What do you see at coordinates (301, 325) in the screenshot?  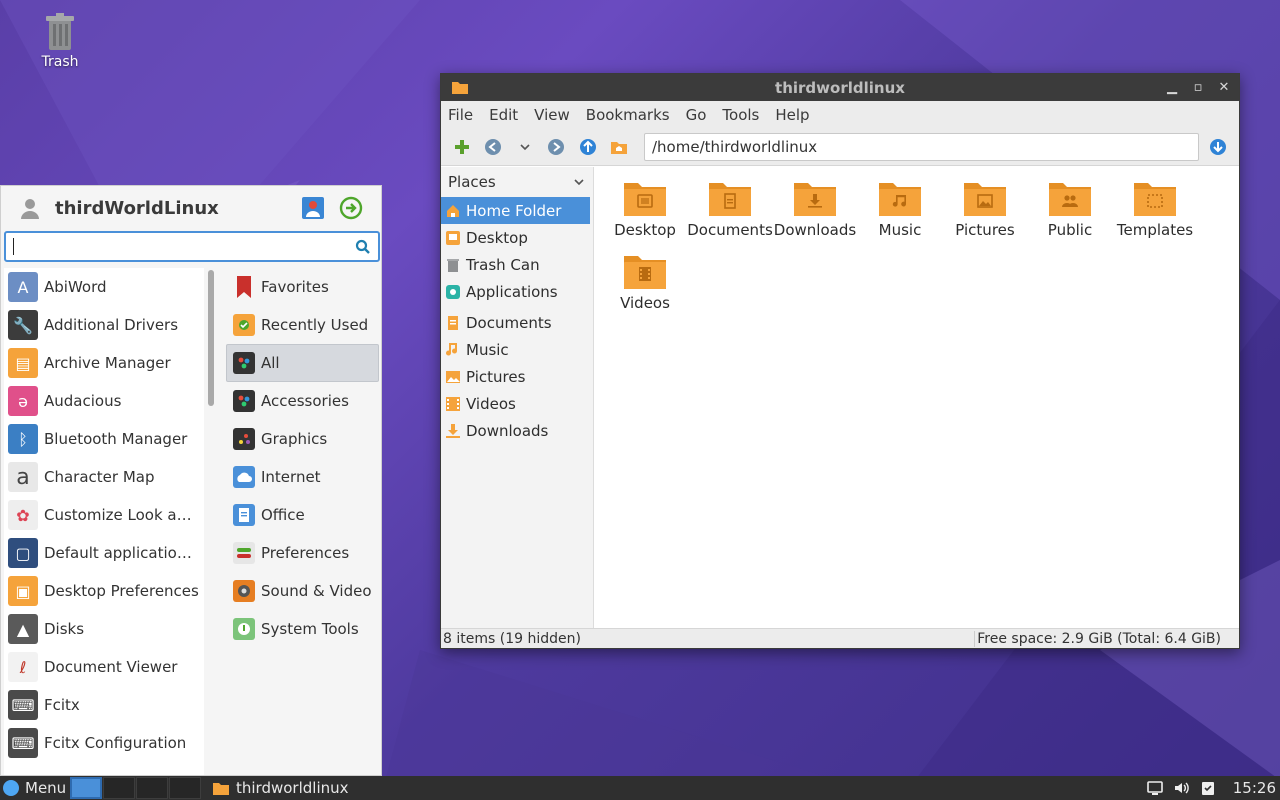 I see `category-recently-used: Recently Used` at bounding box center [301, 325].